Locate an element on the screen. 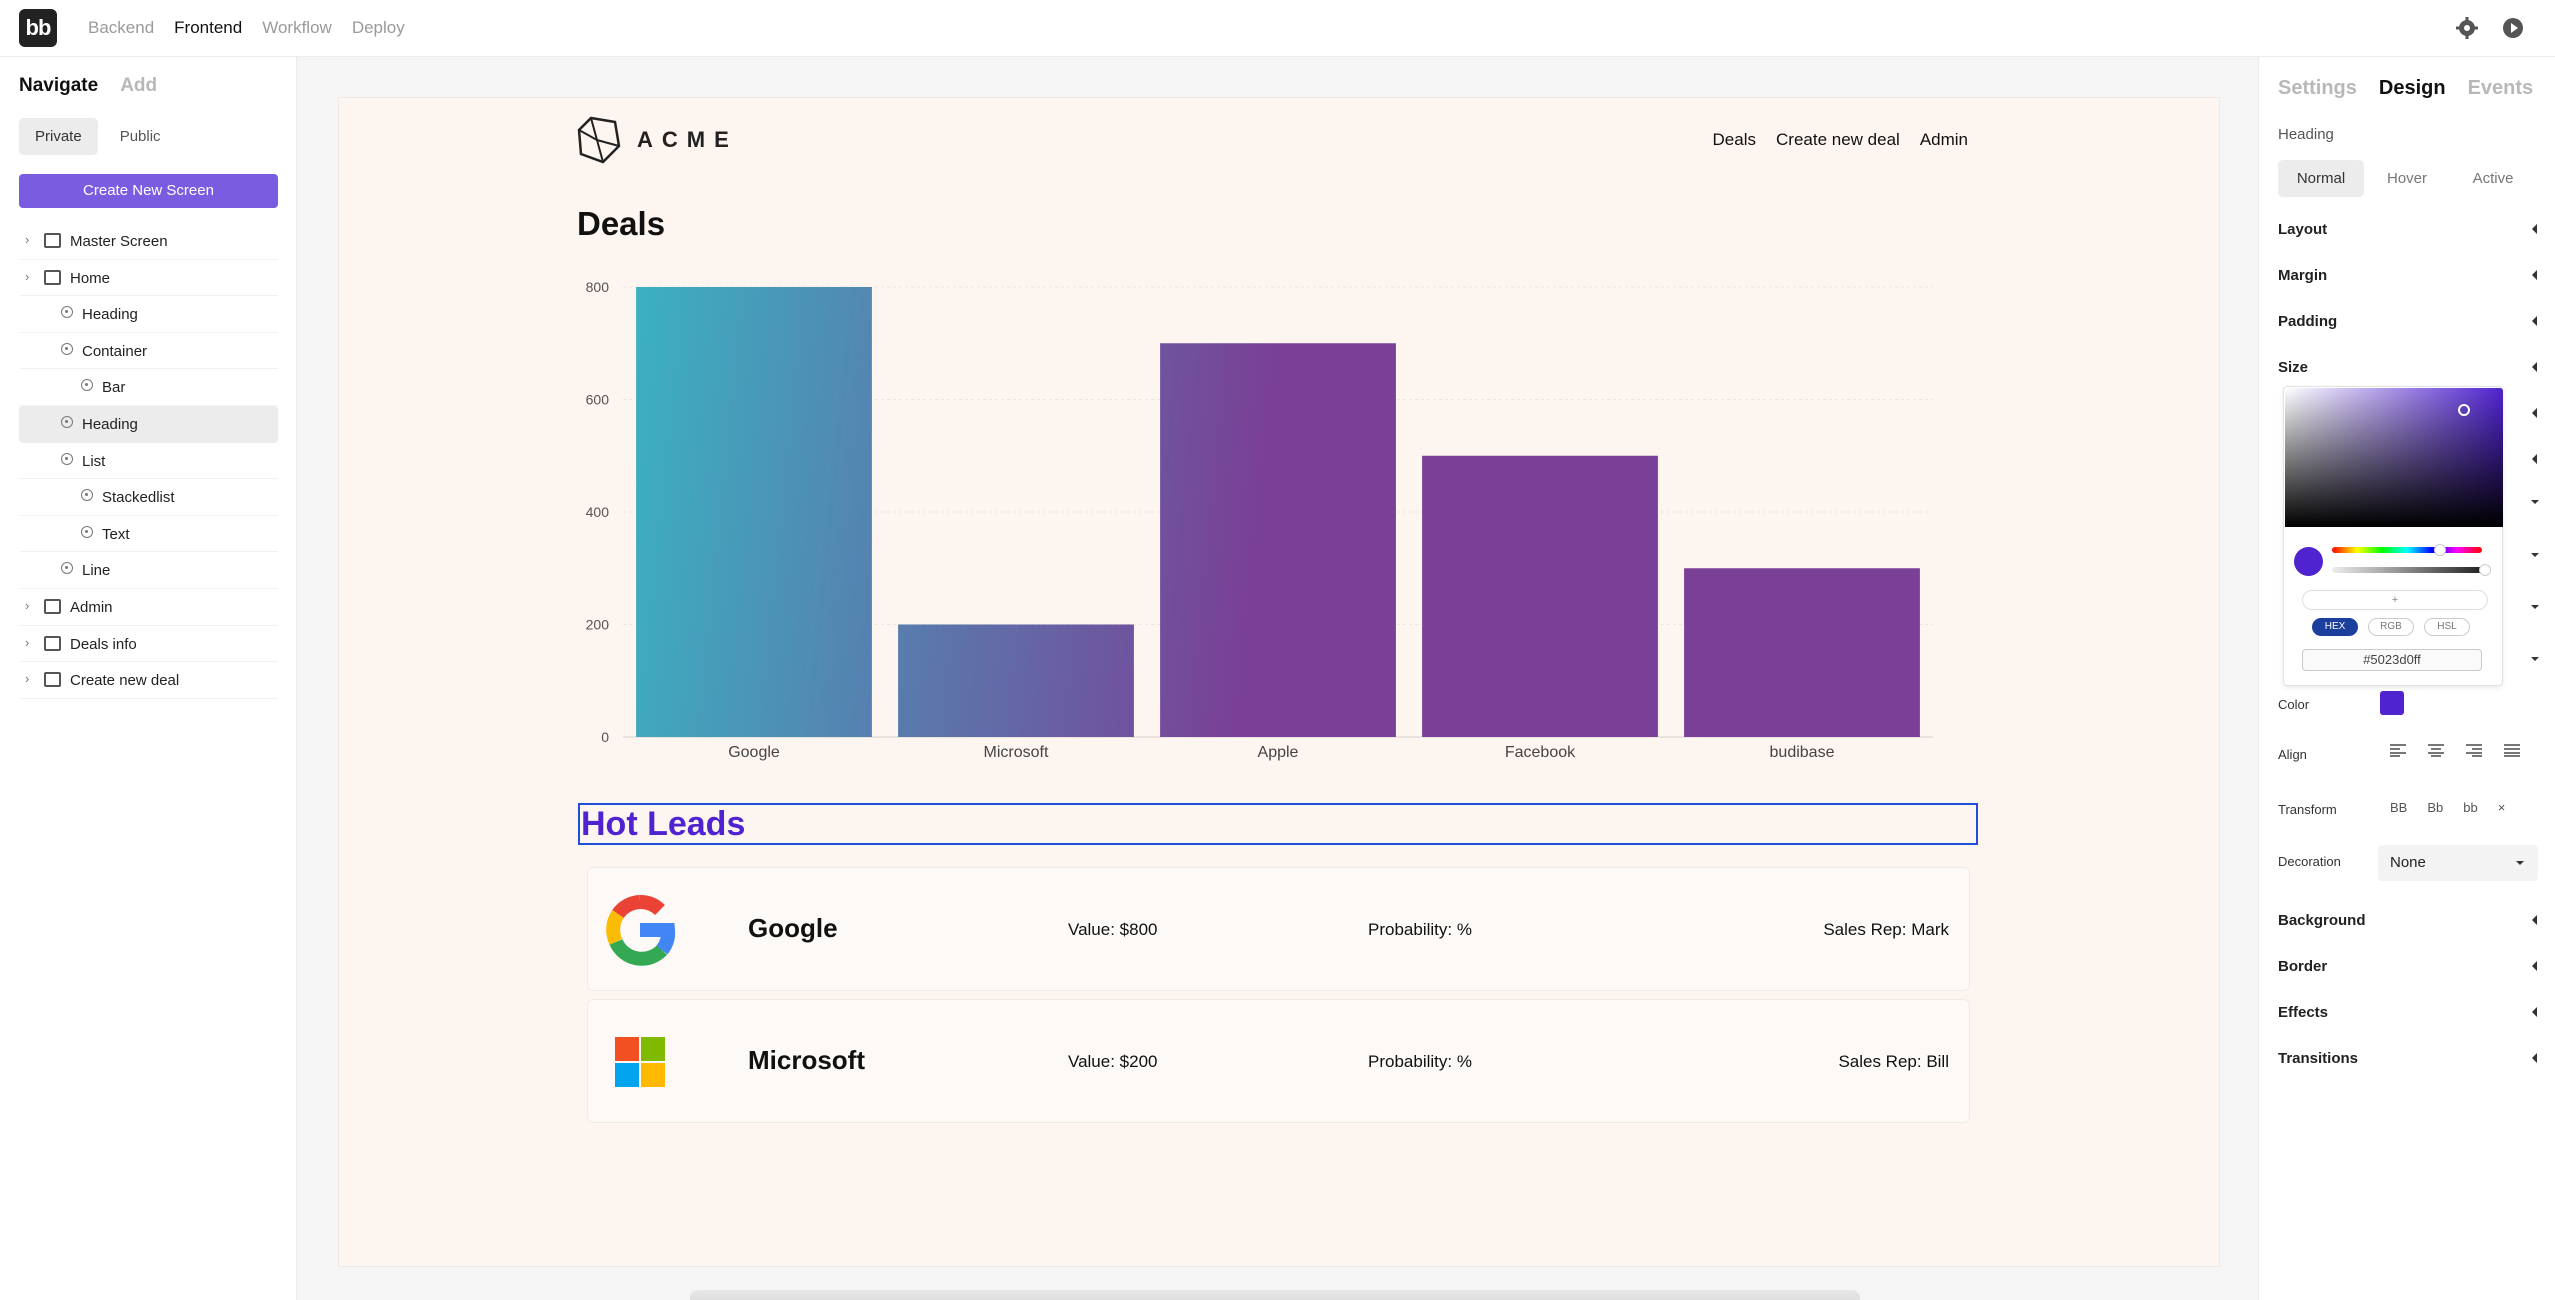 This screenshot has height=1300, width=2555. state-hover: Hover is located at coordinates (2407, 178).